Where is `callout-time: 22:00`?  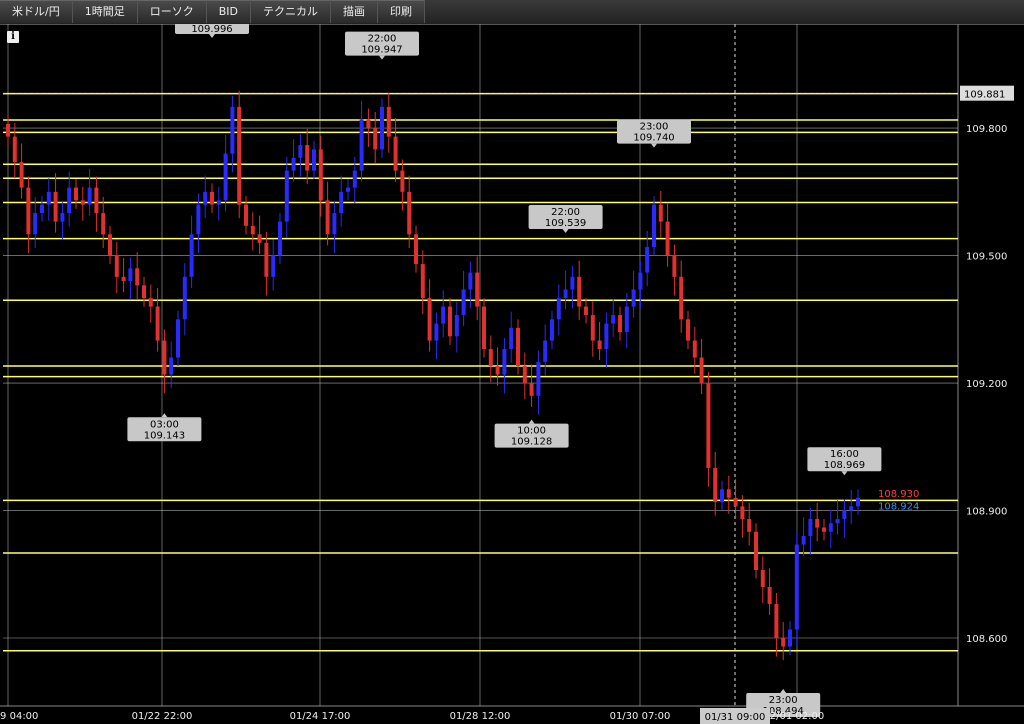 callout-time: 22:00 is located at coordinates (565, 212).